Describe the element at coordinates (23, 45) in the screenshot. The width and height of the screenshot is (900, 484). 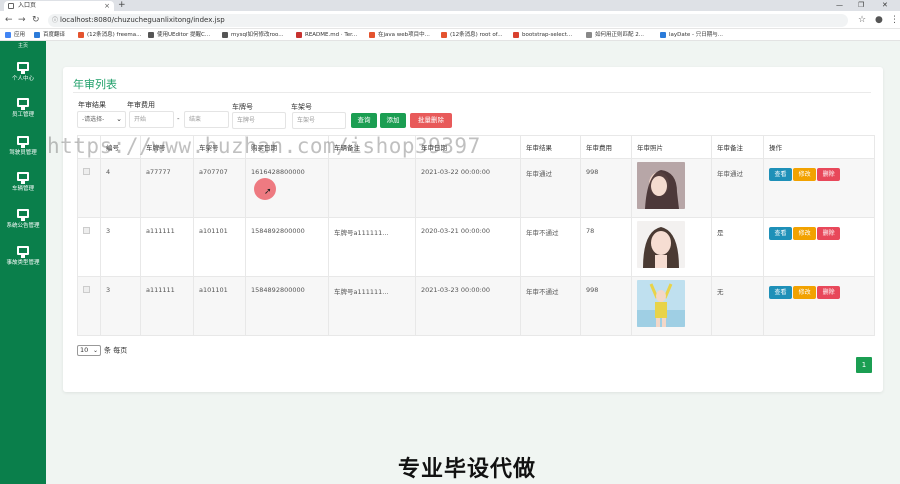
I see `sidebar-item-home: 主页` at that location.